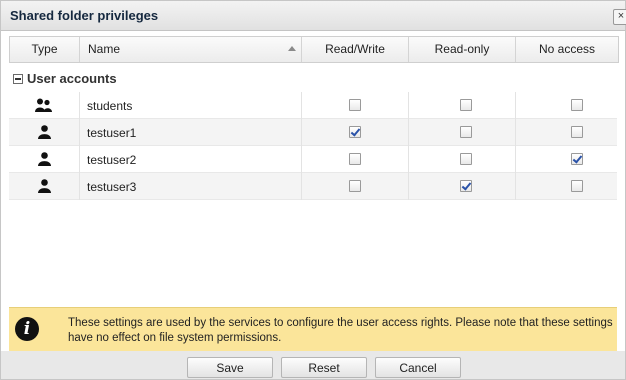  I want to click on table-row: testuser3, so click(313, 186).